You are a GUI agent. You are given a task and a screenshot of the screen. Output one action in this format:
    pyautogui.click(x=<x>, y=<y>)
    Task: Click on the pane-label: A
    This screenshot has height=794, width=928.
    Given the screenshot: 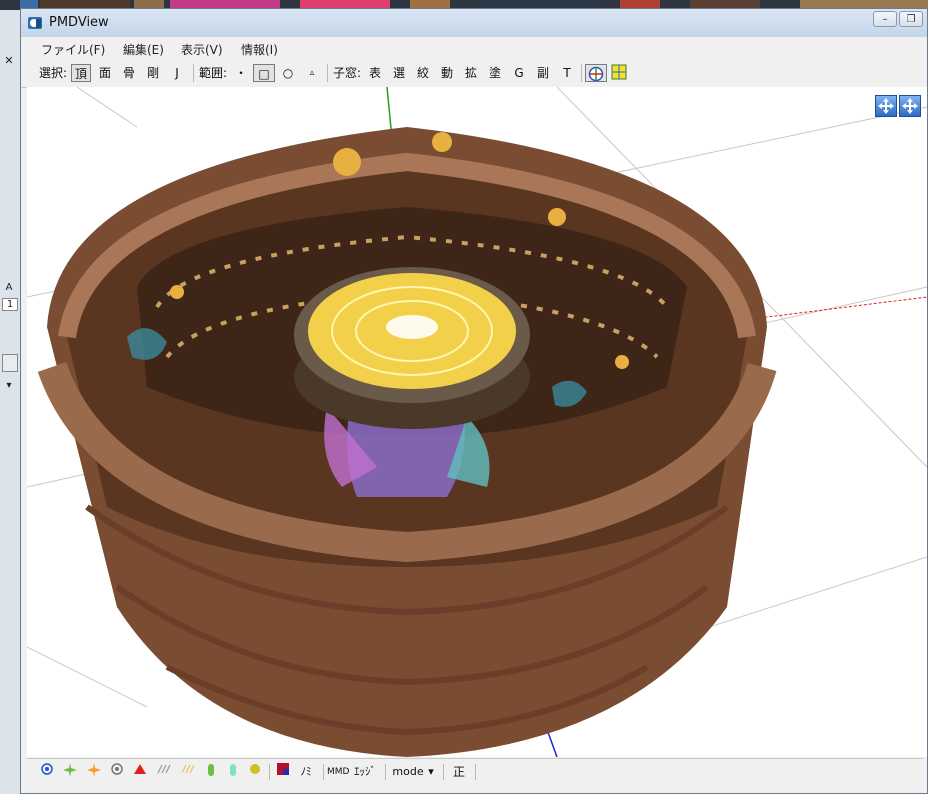 What is the action you would take?
    pyautogui.click(x=9, y=287)
    